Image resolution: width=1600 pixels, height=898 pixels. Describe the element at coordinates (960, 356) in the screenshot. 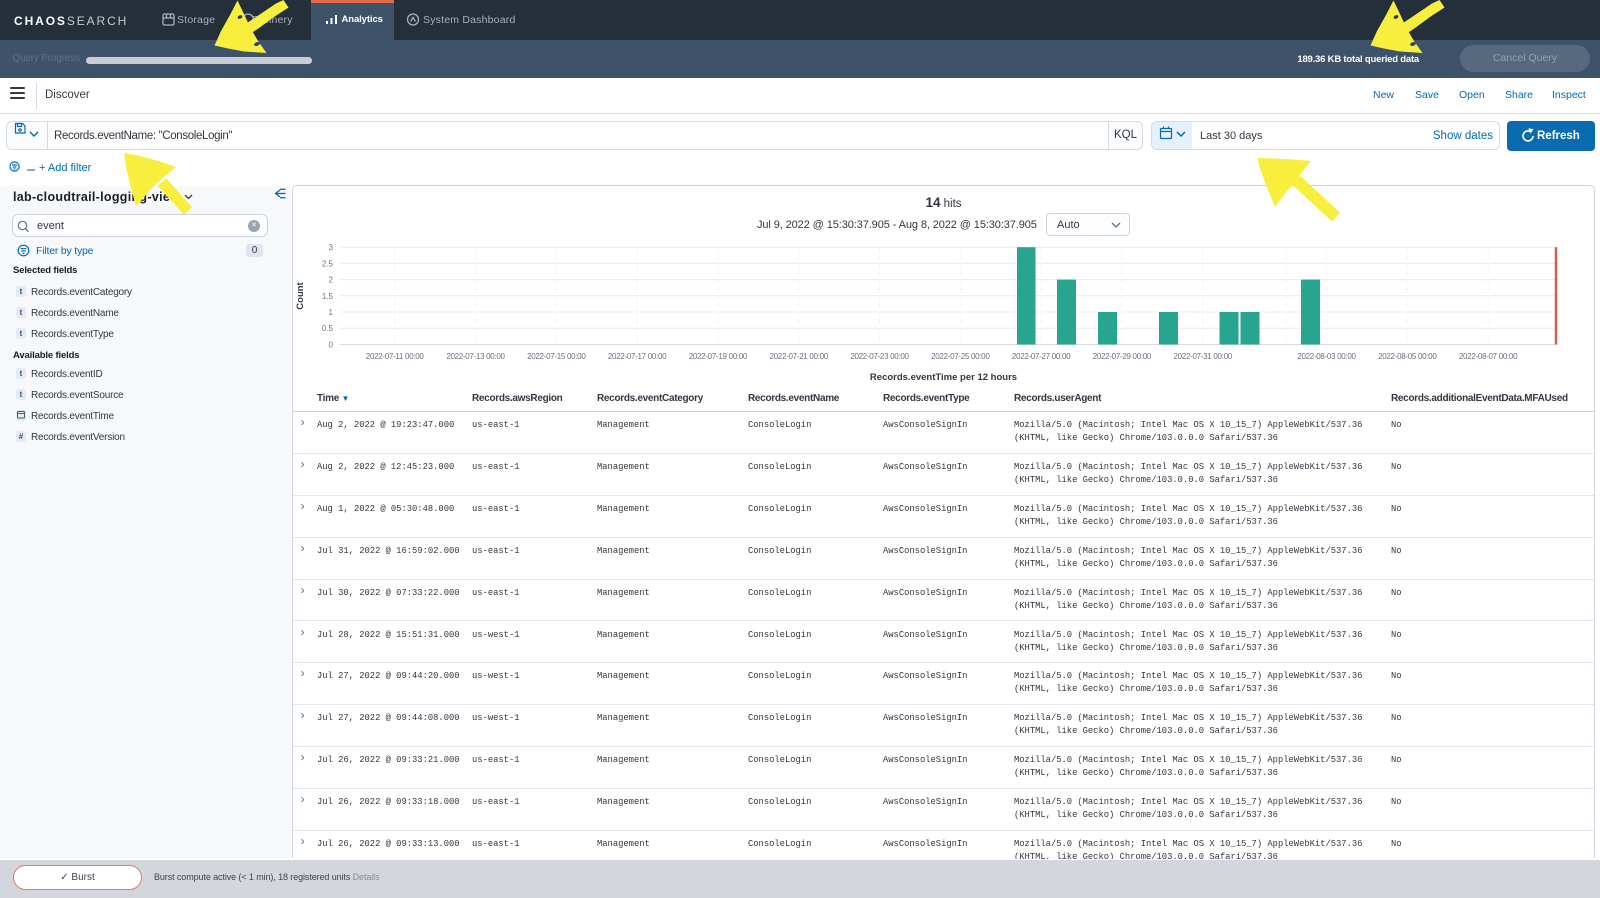

I see `svg-text: 2022-07-25 00:00` at that location.